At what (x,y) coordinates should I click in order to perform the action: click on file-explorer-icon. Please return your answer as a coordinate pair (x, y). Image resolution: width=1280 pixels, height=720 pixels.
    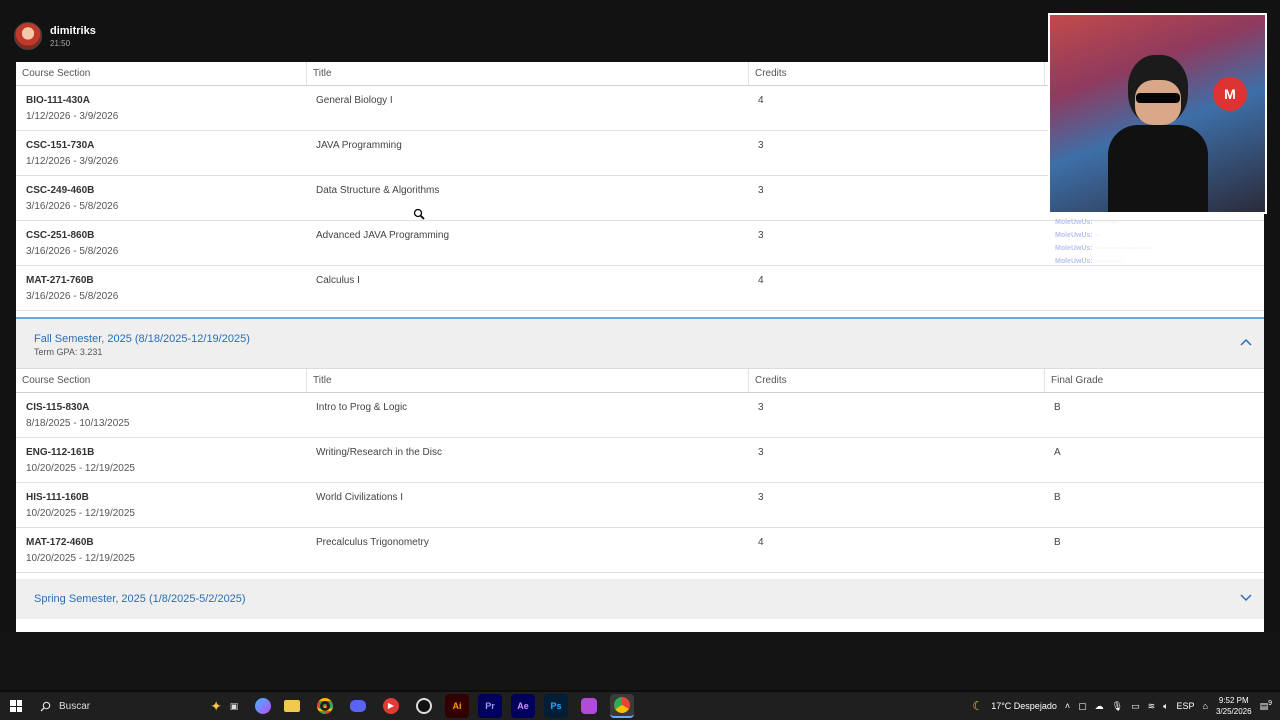
    Looking at the image, I should click on (292, 706).